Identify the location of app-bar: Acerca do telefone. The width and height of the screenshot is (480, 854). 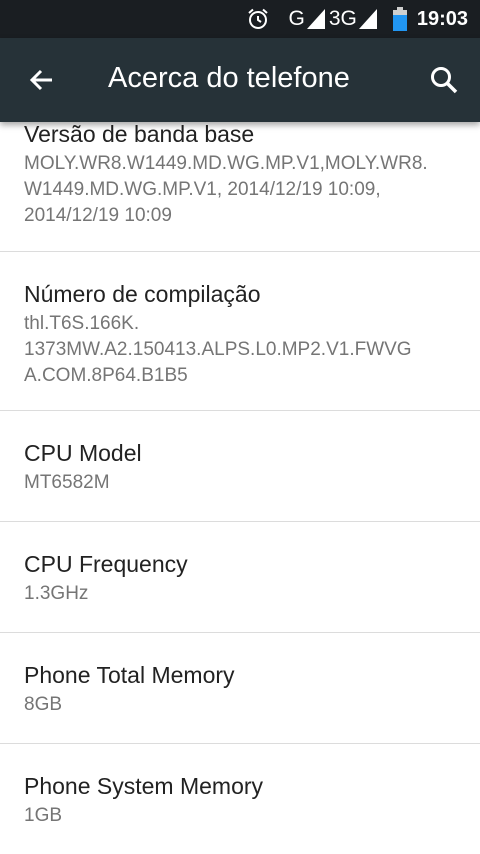
(240, 80).